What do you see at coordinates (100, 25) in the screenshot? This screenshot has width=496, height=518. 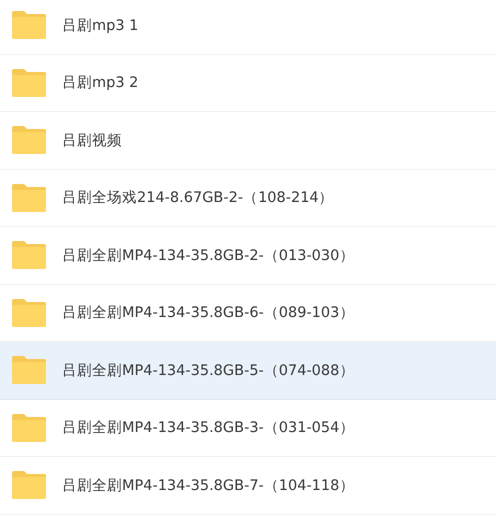 I see `folder-name: 吕剧mp3 1` at bounding box center [100, 25].